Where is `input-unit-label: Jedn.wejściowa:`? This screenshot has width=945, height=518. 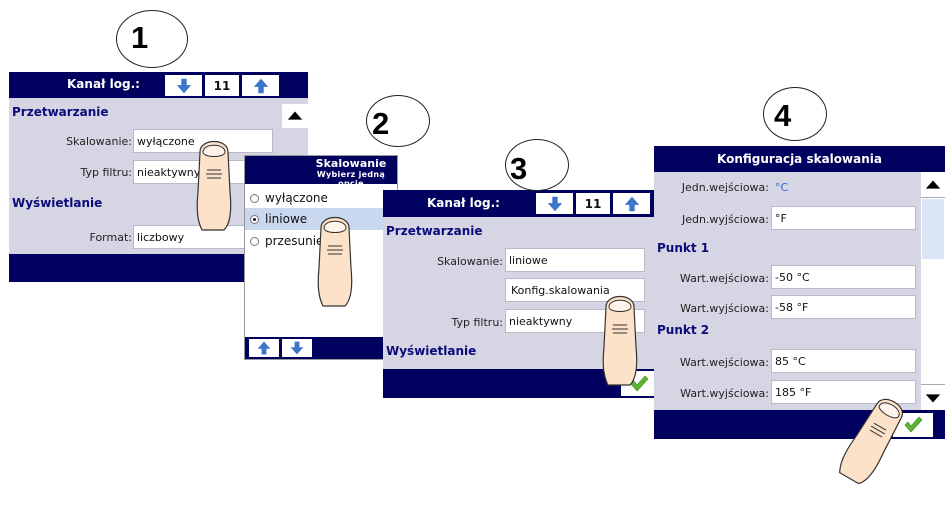 input-unit-label: Jedn.wejściowa: is located at coordinates (725, 187).